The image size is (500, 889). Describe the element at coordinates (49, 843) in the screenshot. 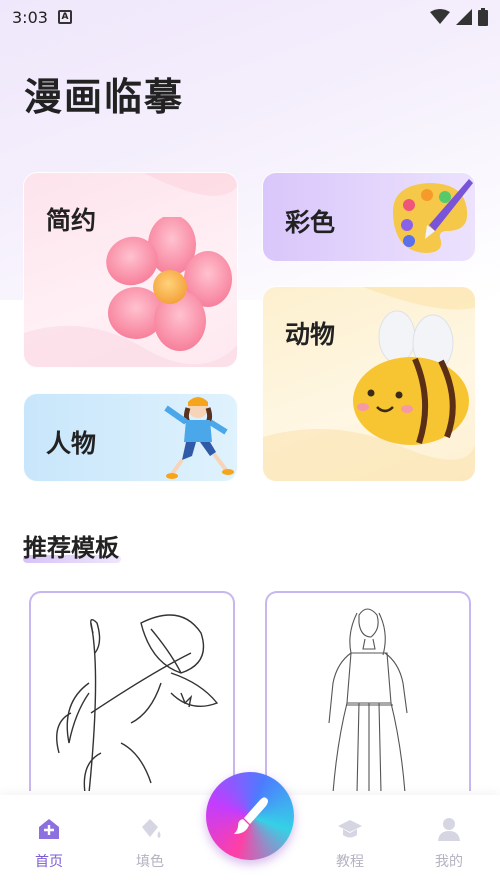

I see `nav-item-home: 首页` at that location.